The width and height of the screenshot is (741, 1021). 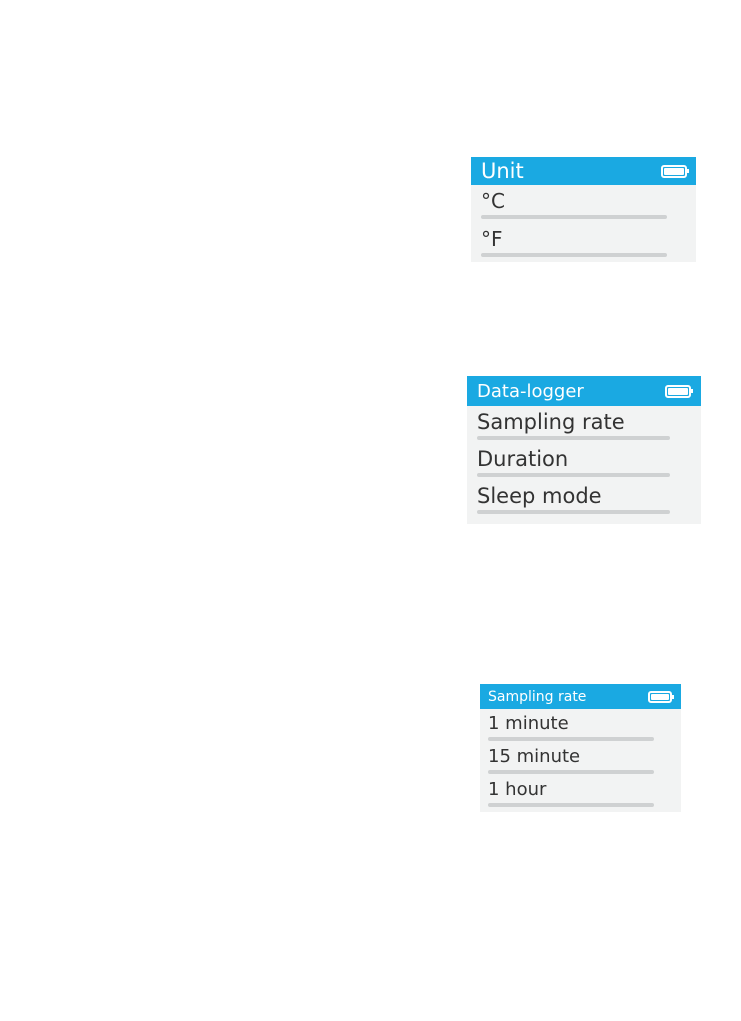 What do you see at coordinates (492, 239) in the screenshot?
I see `menu-item-label: °F` at bounding box center [492, 239].